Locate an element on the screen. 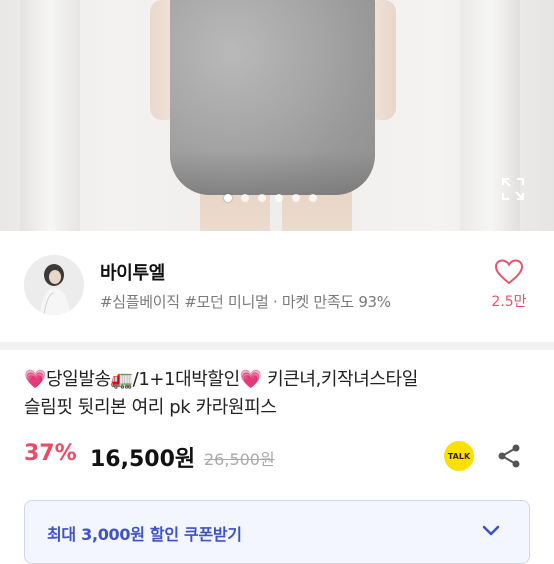  like-count: 2.5만 is located at coordinates (509, 302).